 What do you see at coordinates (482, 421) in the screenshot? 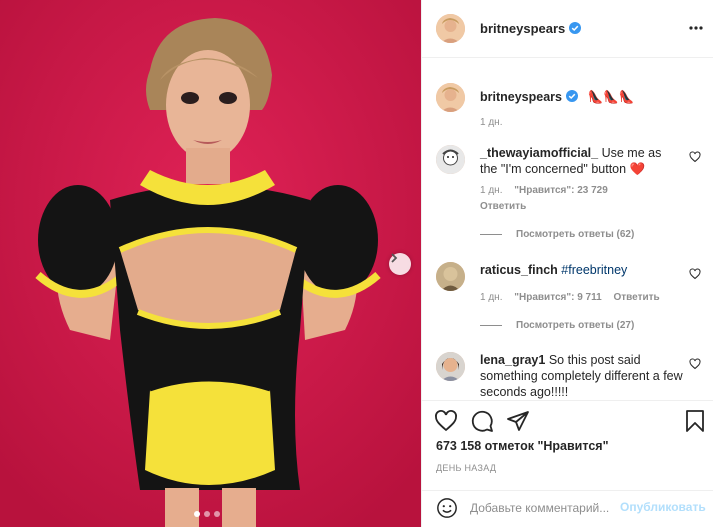
I see `comment-icon` at bounding box center [482, 421].